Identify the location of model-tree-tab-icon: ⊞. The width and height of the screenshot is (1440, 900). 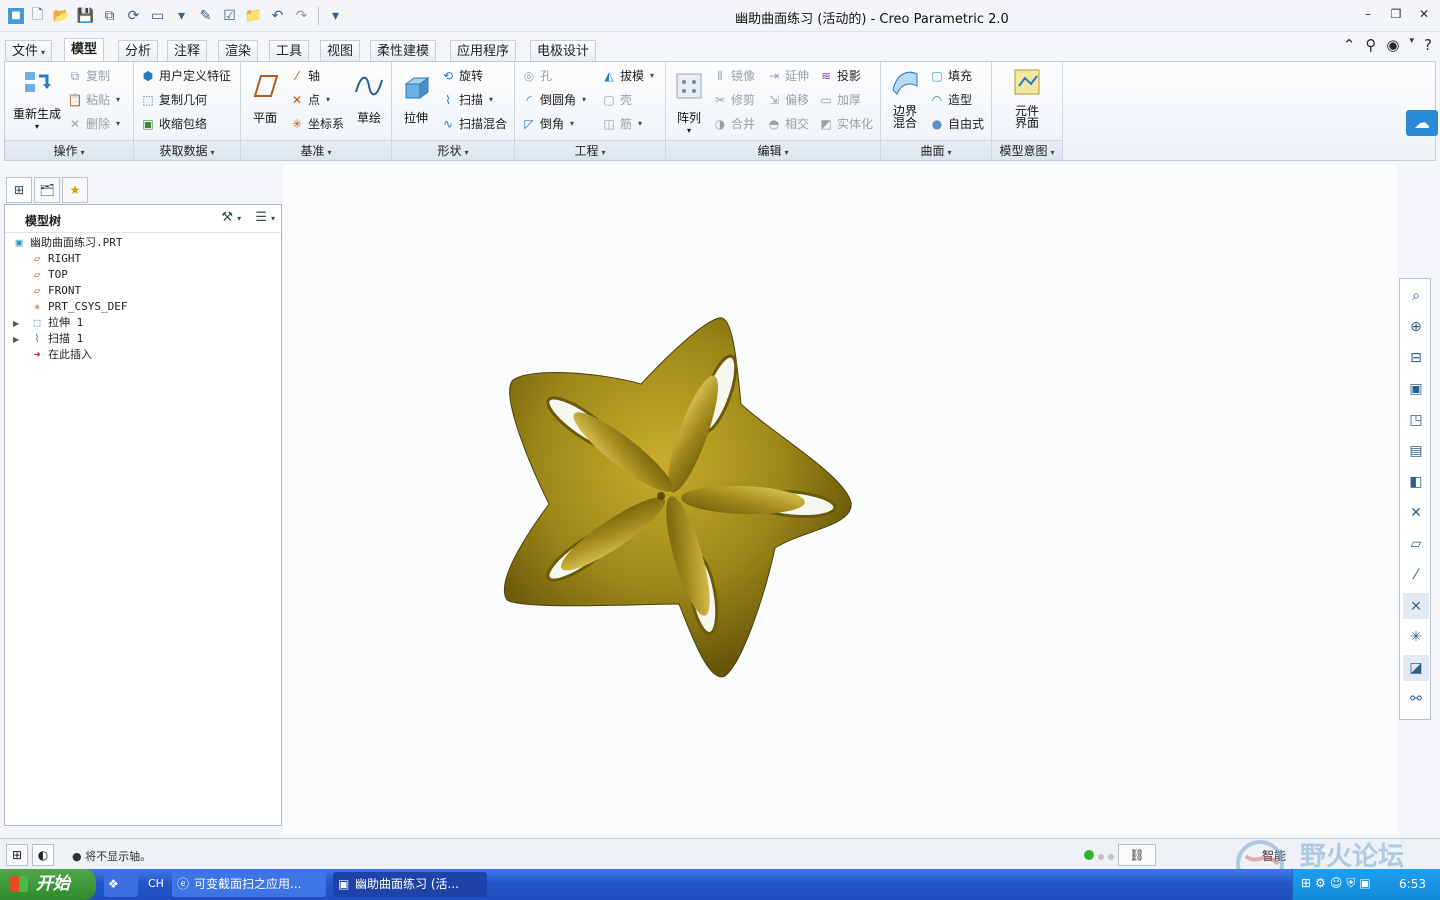
(19, 190).